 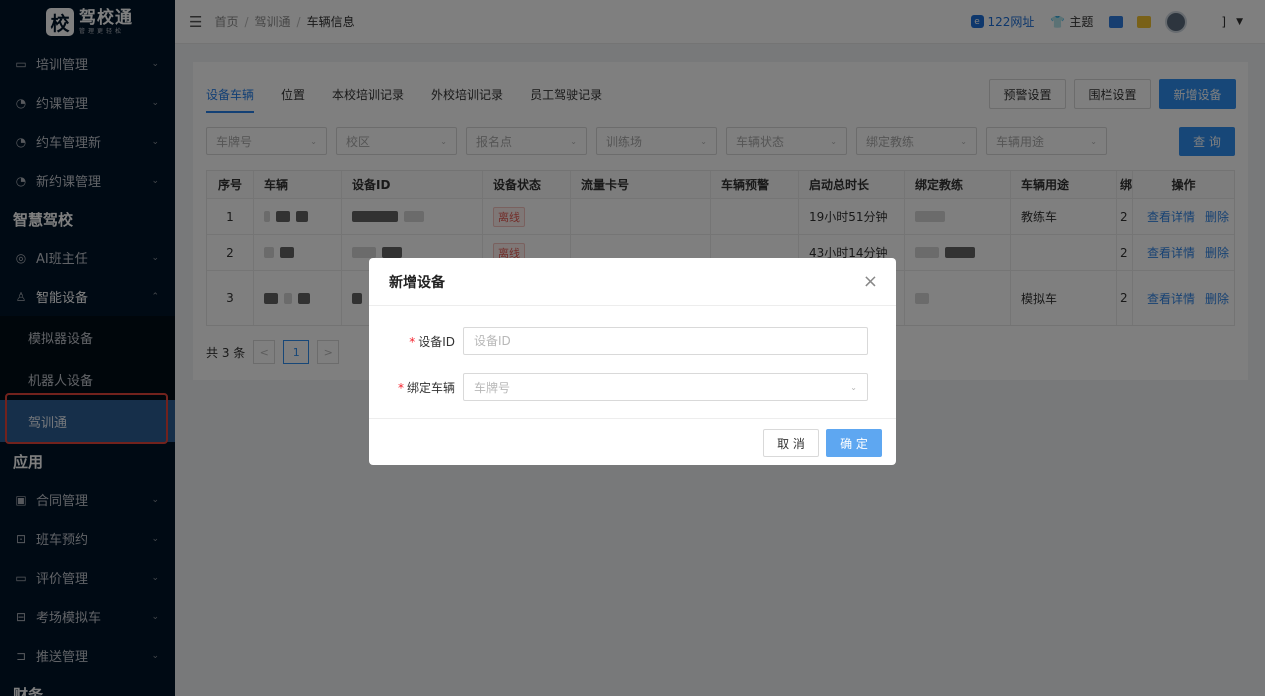 I want to click on form-row-bind-vehicle: * 绑定车辆 车牌号 ⌄, so click(x=632, y=387).